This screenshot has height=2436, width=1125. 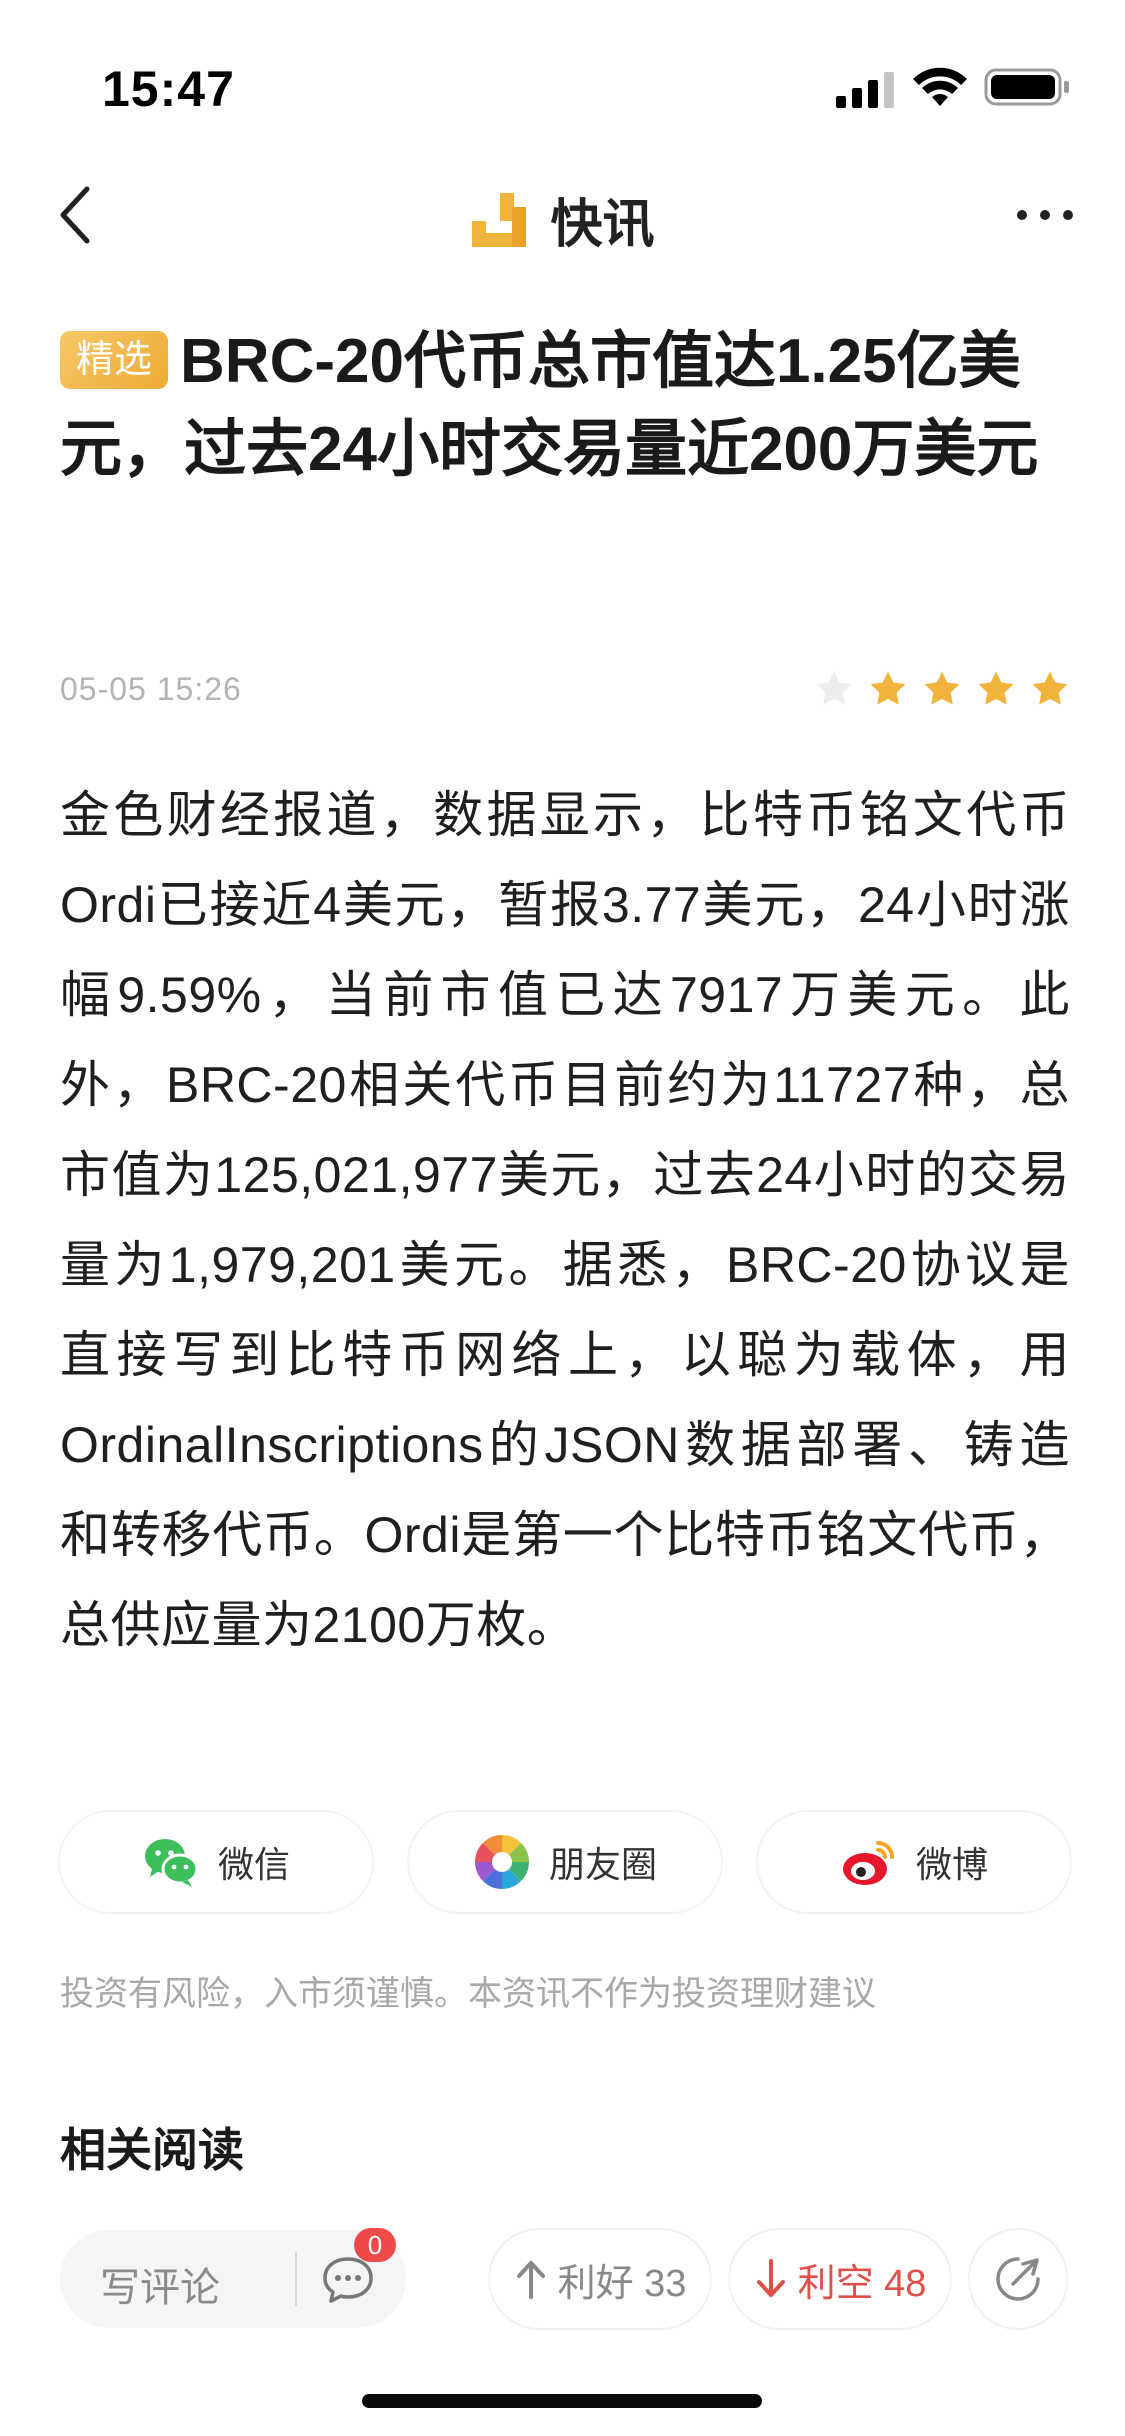 What do you see at coordinates (171, 1863) in the screenshot?
I see `wechat-icon` at bounding box center [171, 1863].